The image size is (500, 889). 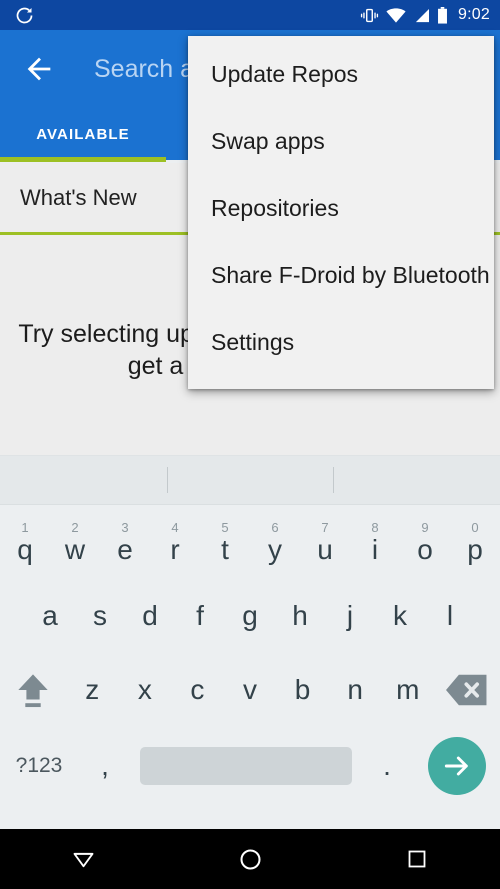 I want to click on menu-item-swap-apps: Swap apps, so click(x=341, y=141).